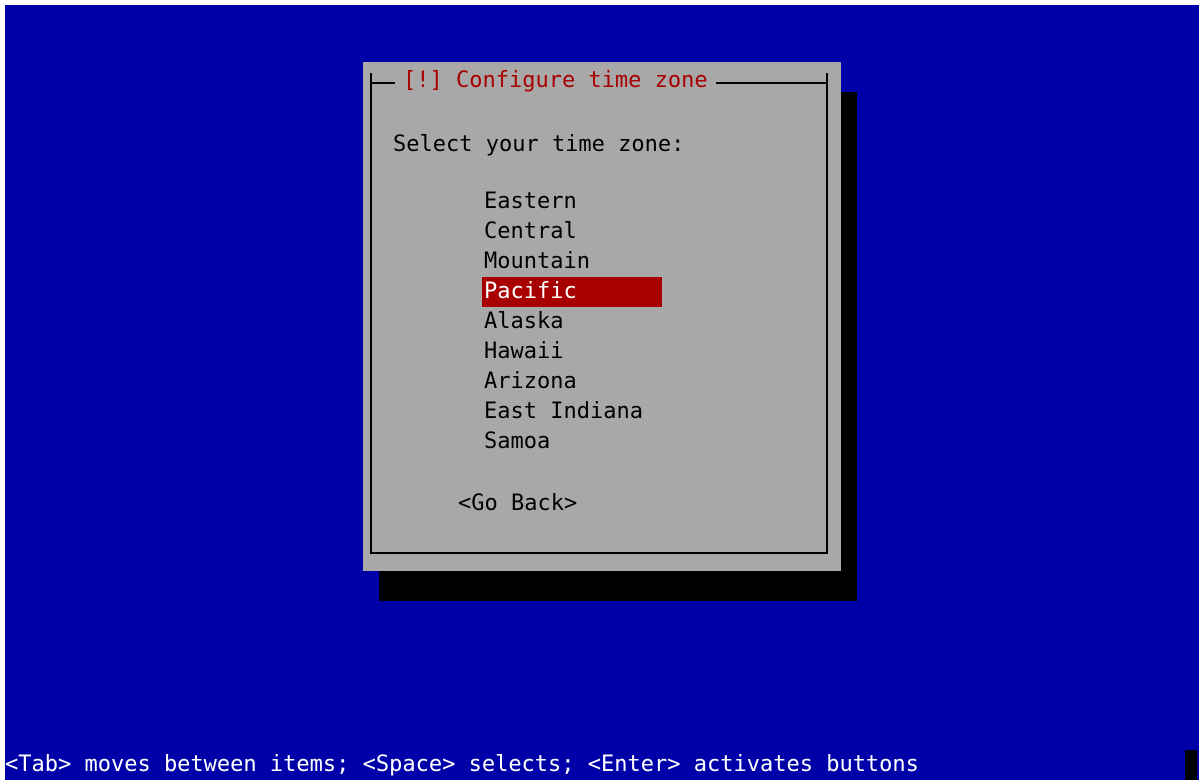  Describe the element at coordinates (555, 81) in the screenshot. I see `dialog-title: [!] Configure time zone` at that location.